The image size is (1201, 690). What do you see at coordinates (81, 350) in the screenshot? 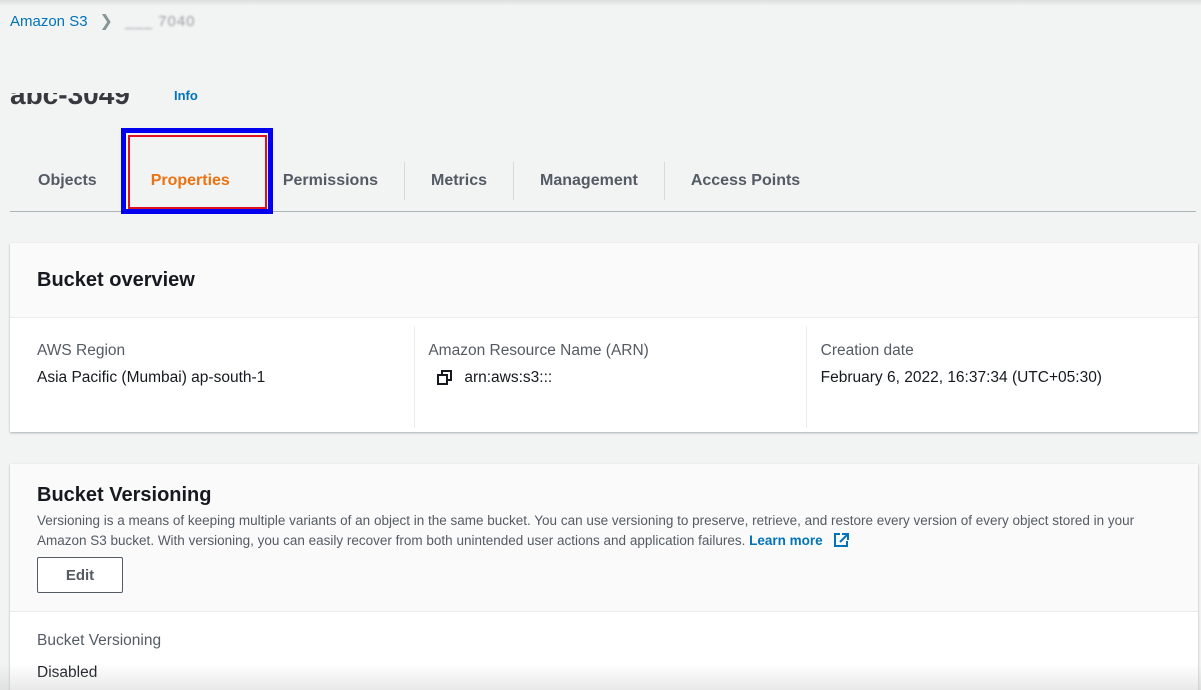
I see `region-label: AWS Region` at bounding box center [81, 350].